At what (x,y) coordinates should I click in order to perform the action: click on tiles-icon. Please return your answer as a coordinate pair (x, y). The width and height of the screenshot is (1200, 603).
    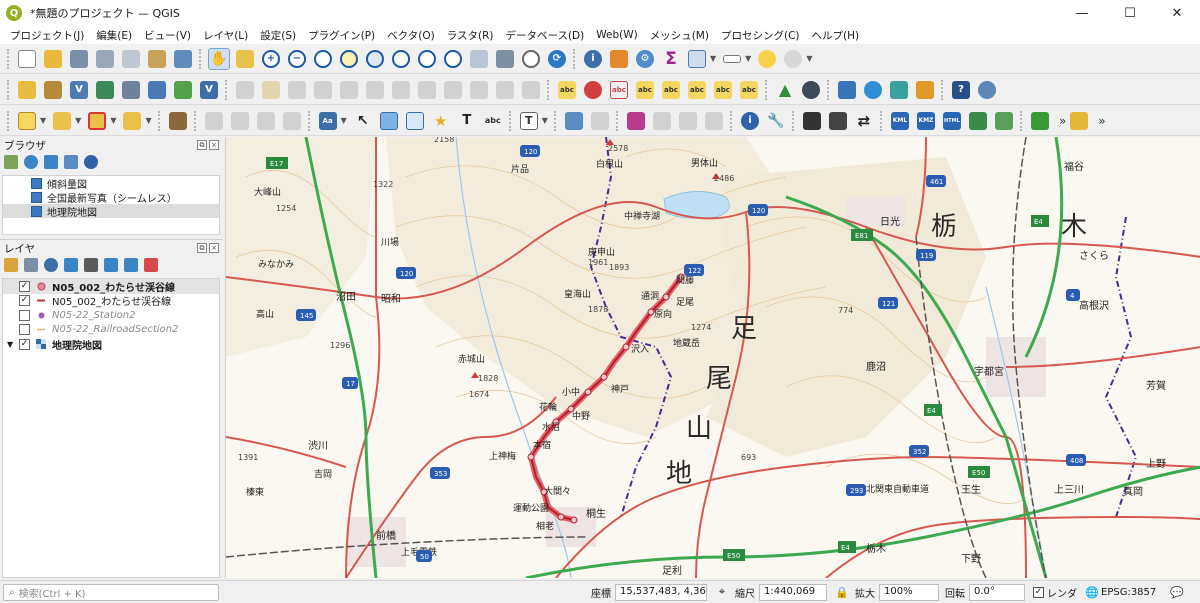
    Looking at the image, I should click on (978, 121).